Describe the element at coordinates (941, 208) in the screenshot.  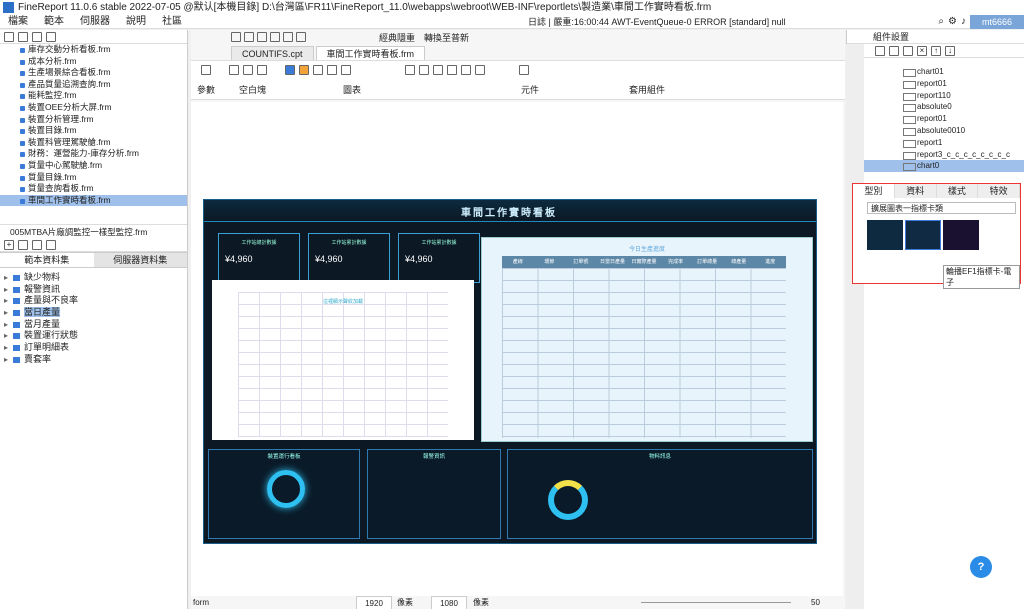
I see `chart-type-select: 擴展圖表一指標卡類` at that location.